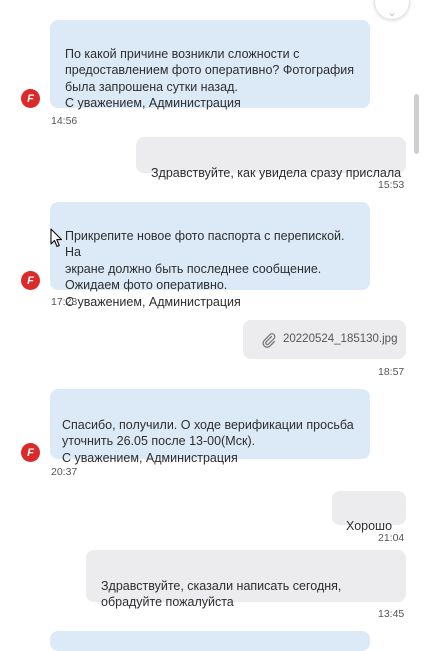  Describe the element at coordinates (369, 525) in the screenshot. I see `message-text: Хорошо` at that location.